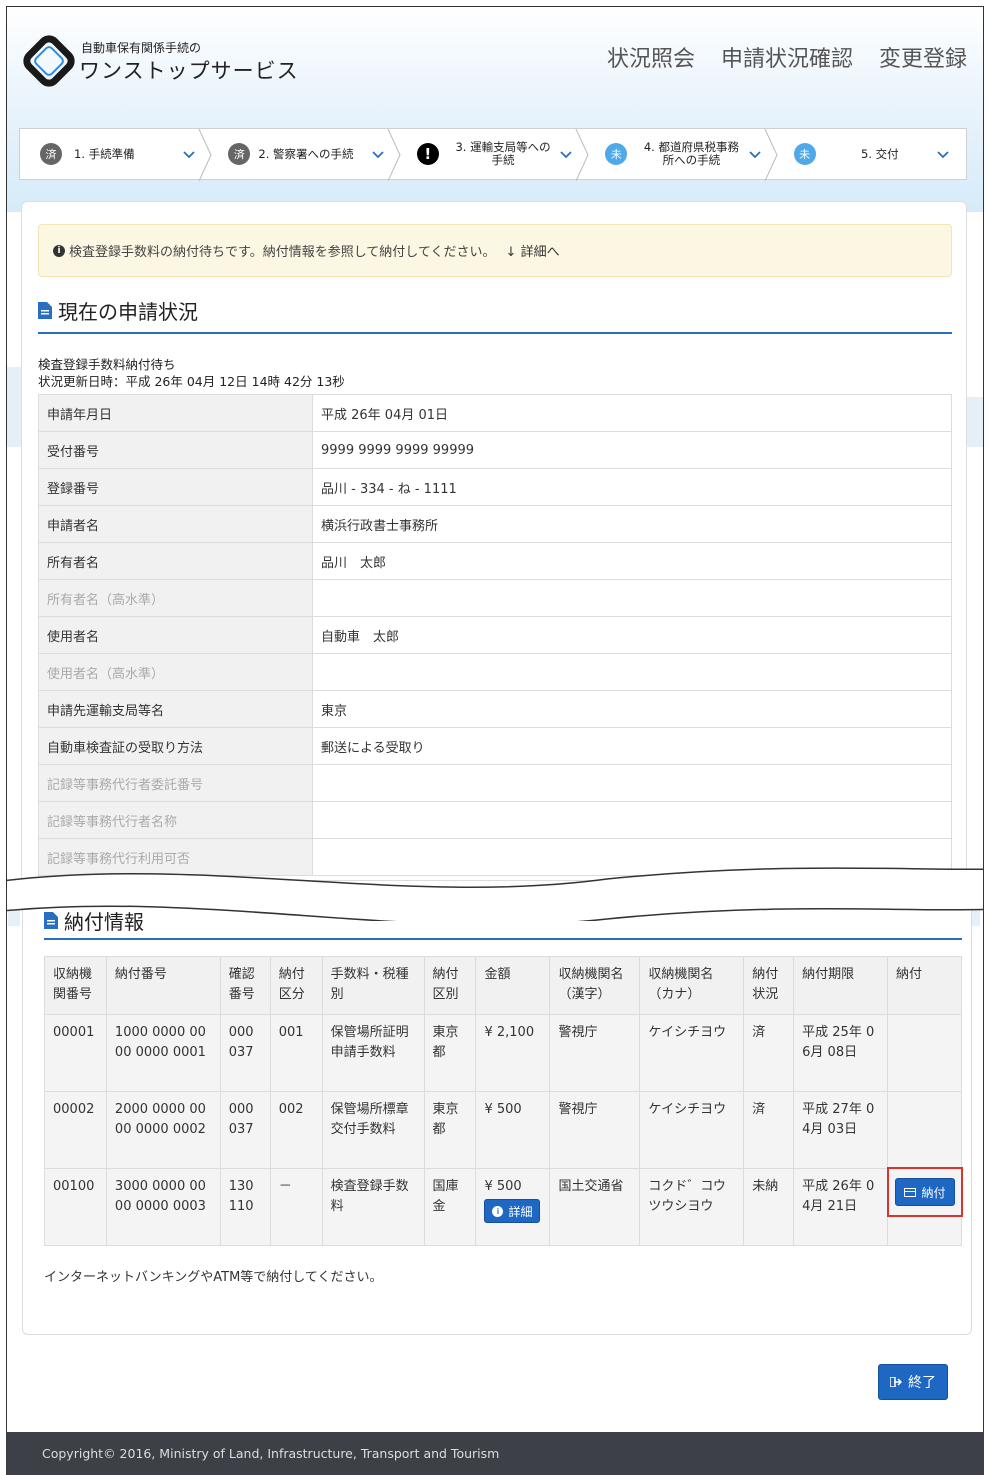 The image size is (989, 1475). I want to click on payment-cell-text: 保管場所標章交付手数料, so click(369, 1119).